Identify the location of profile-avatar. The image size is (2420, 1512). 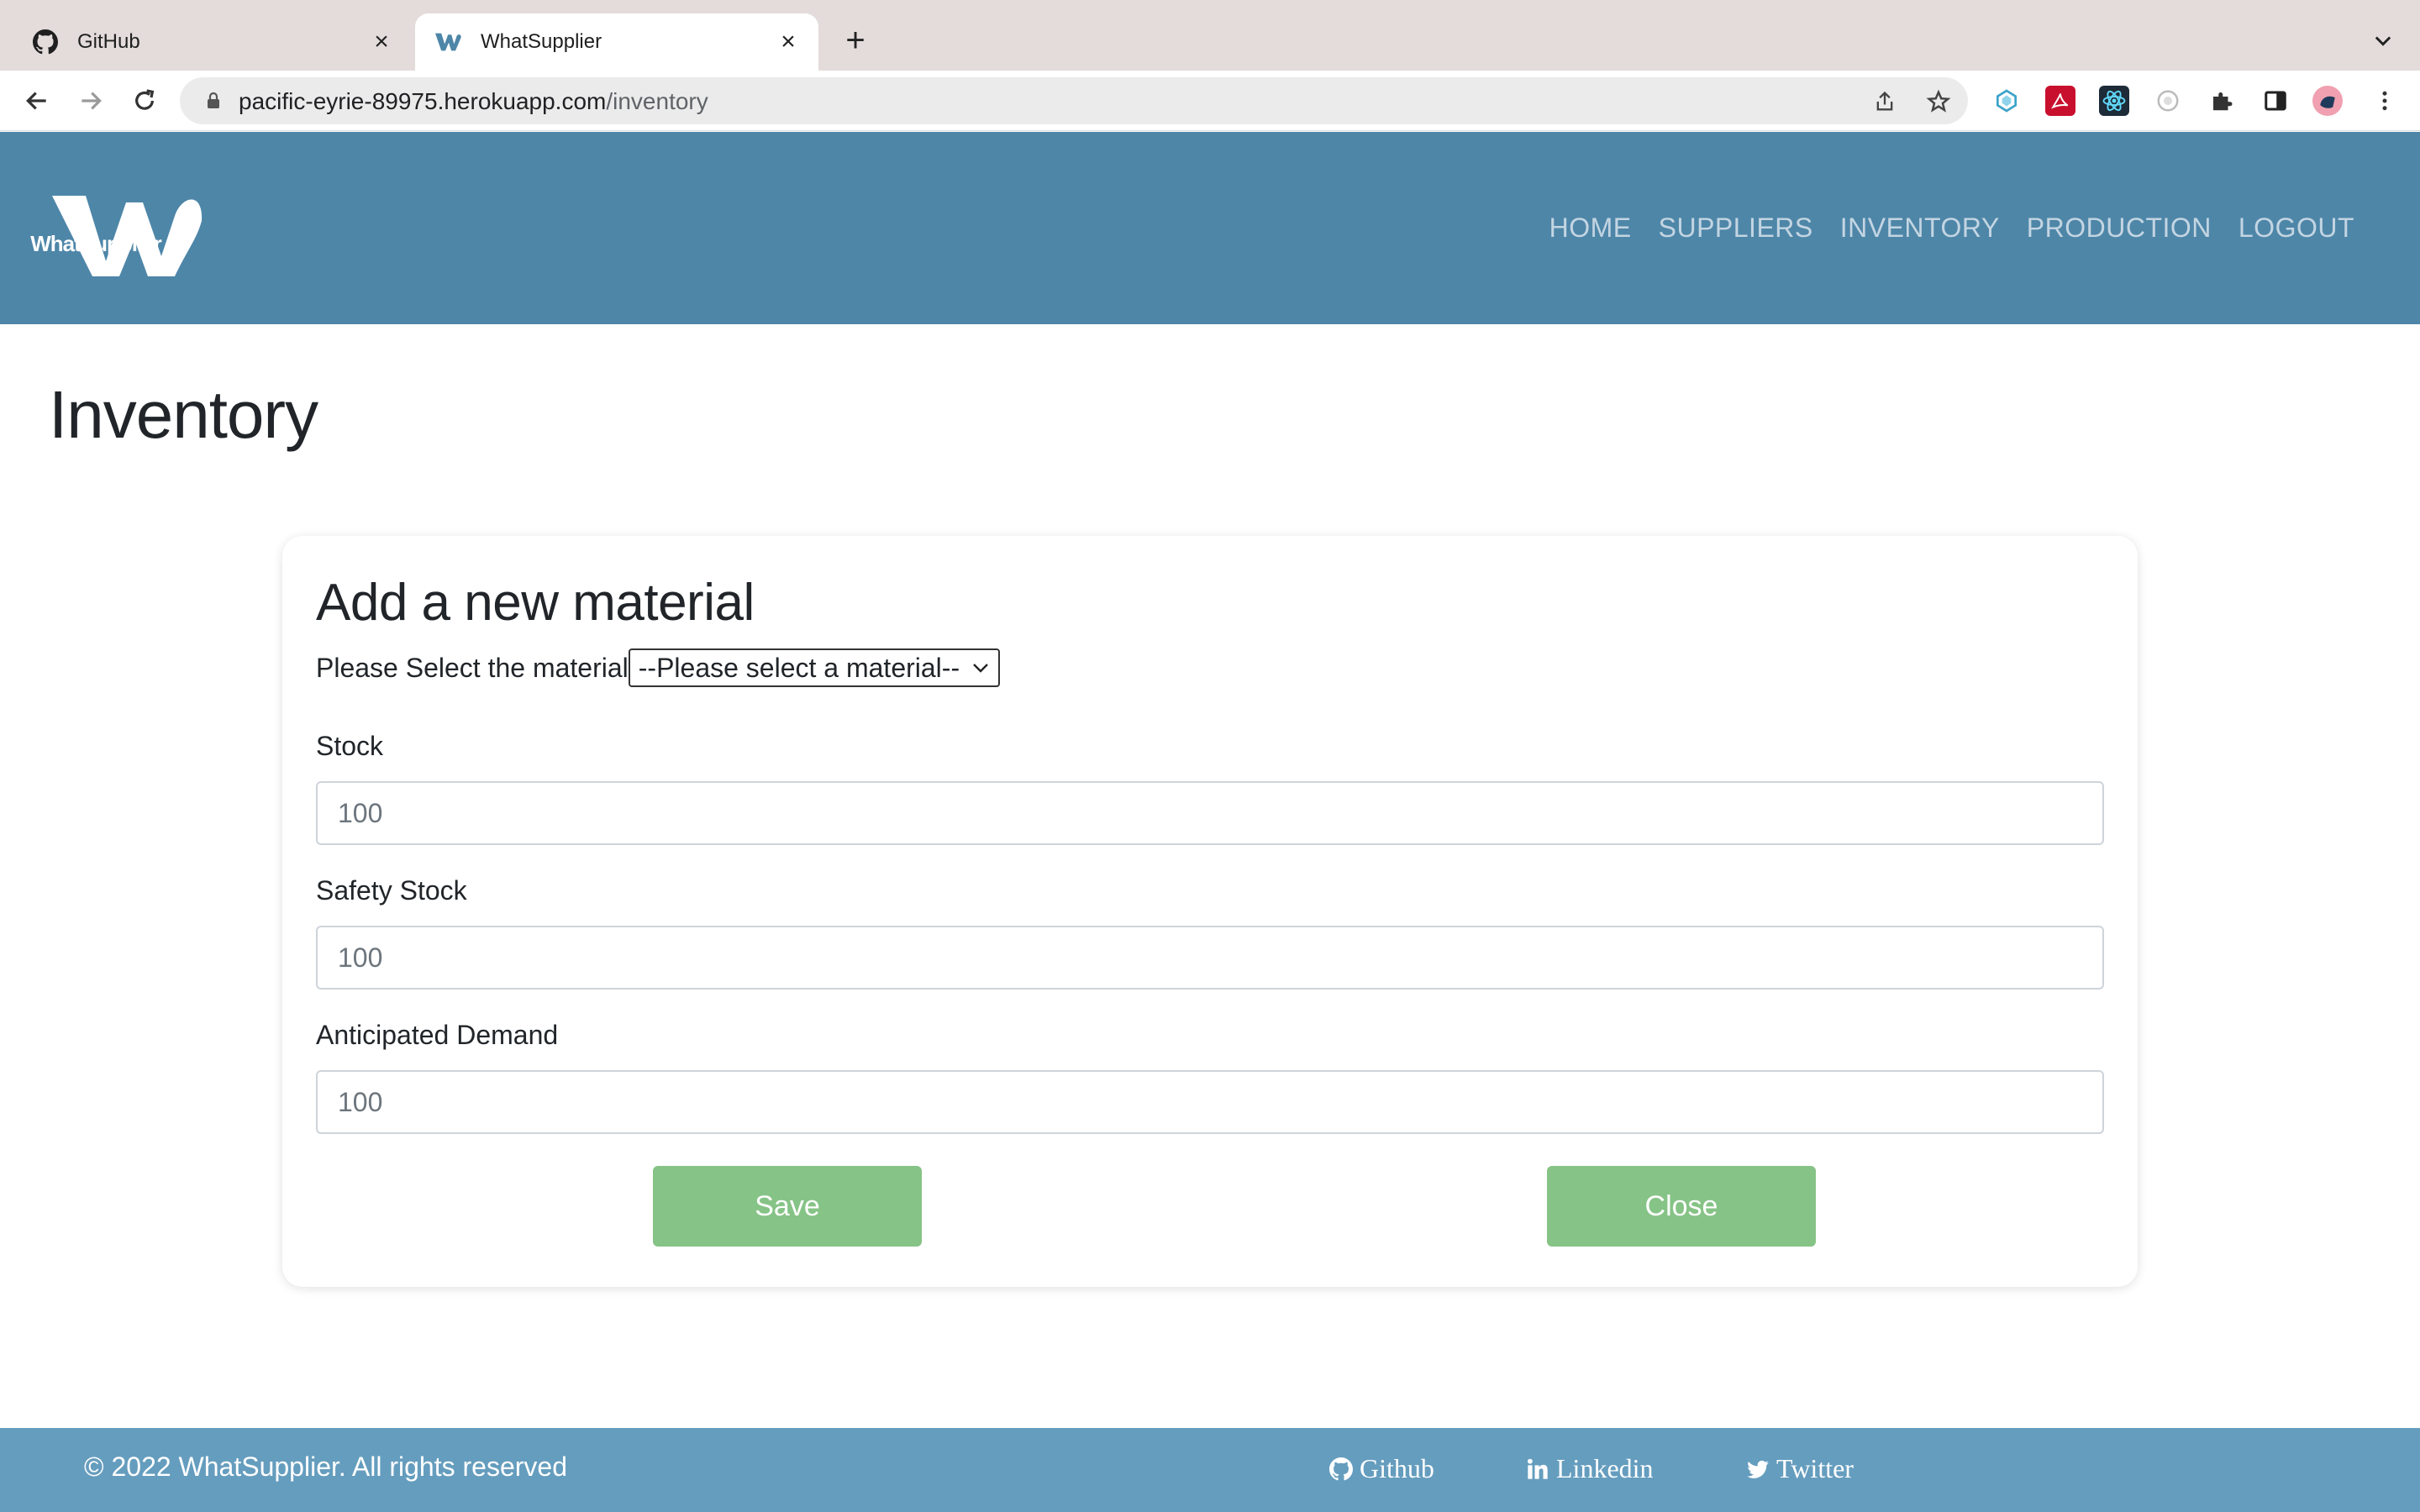
(2328, 101).